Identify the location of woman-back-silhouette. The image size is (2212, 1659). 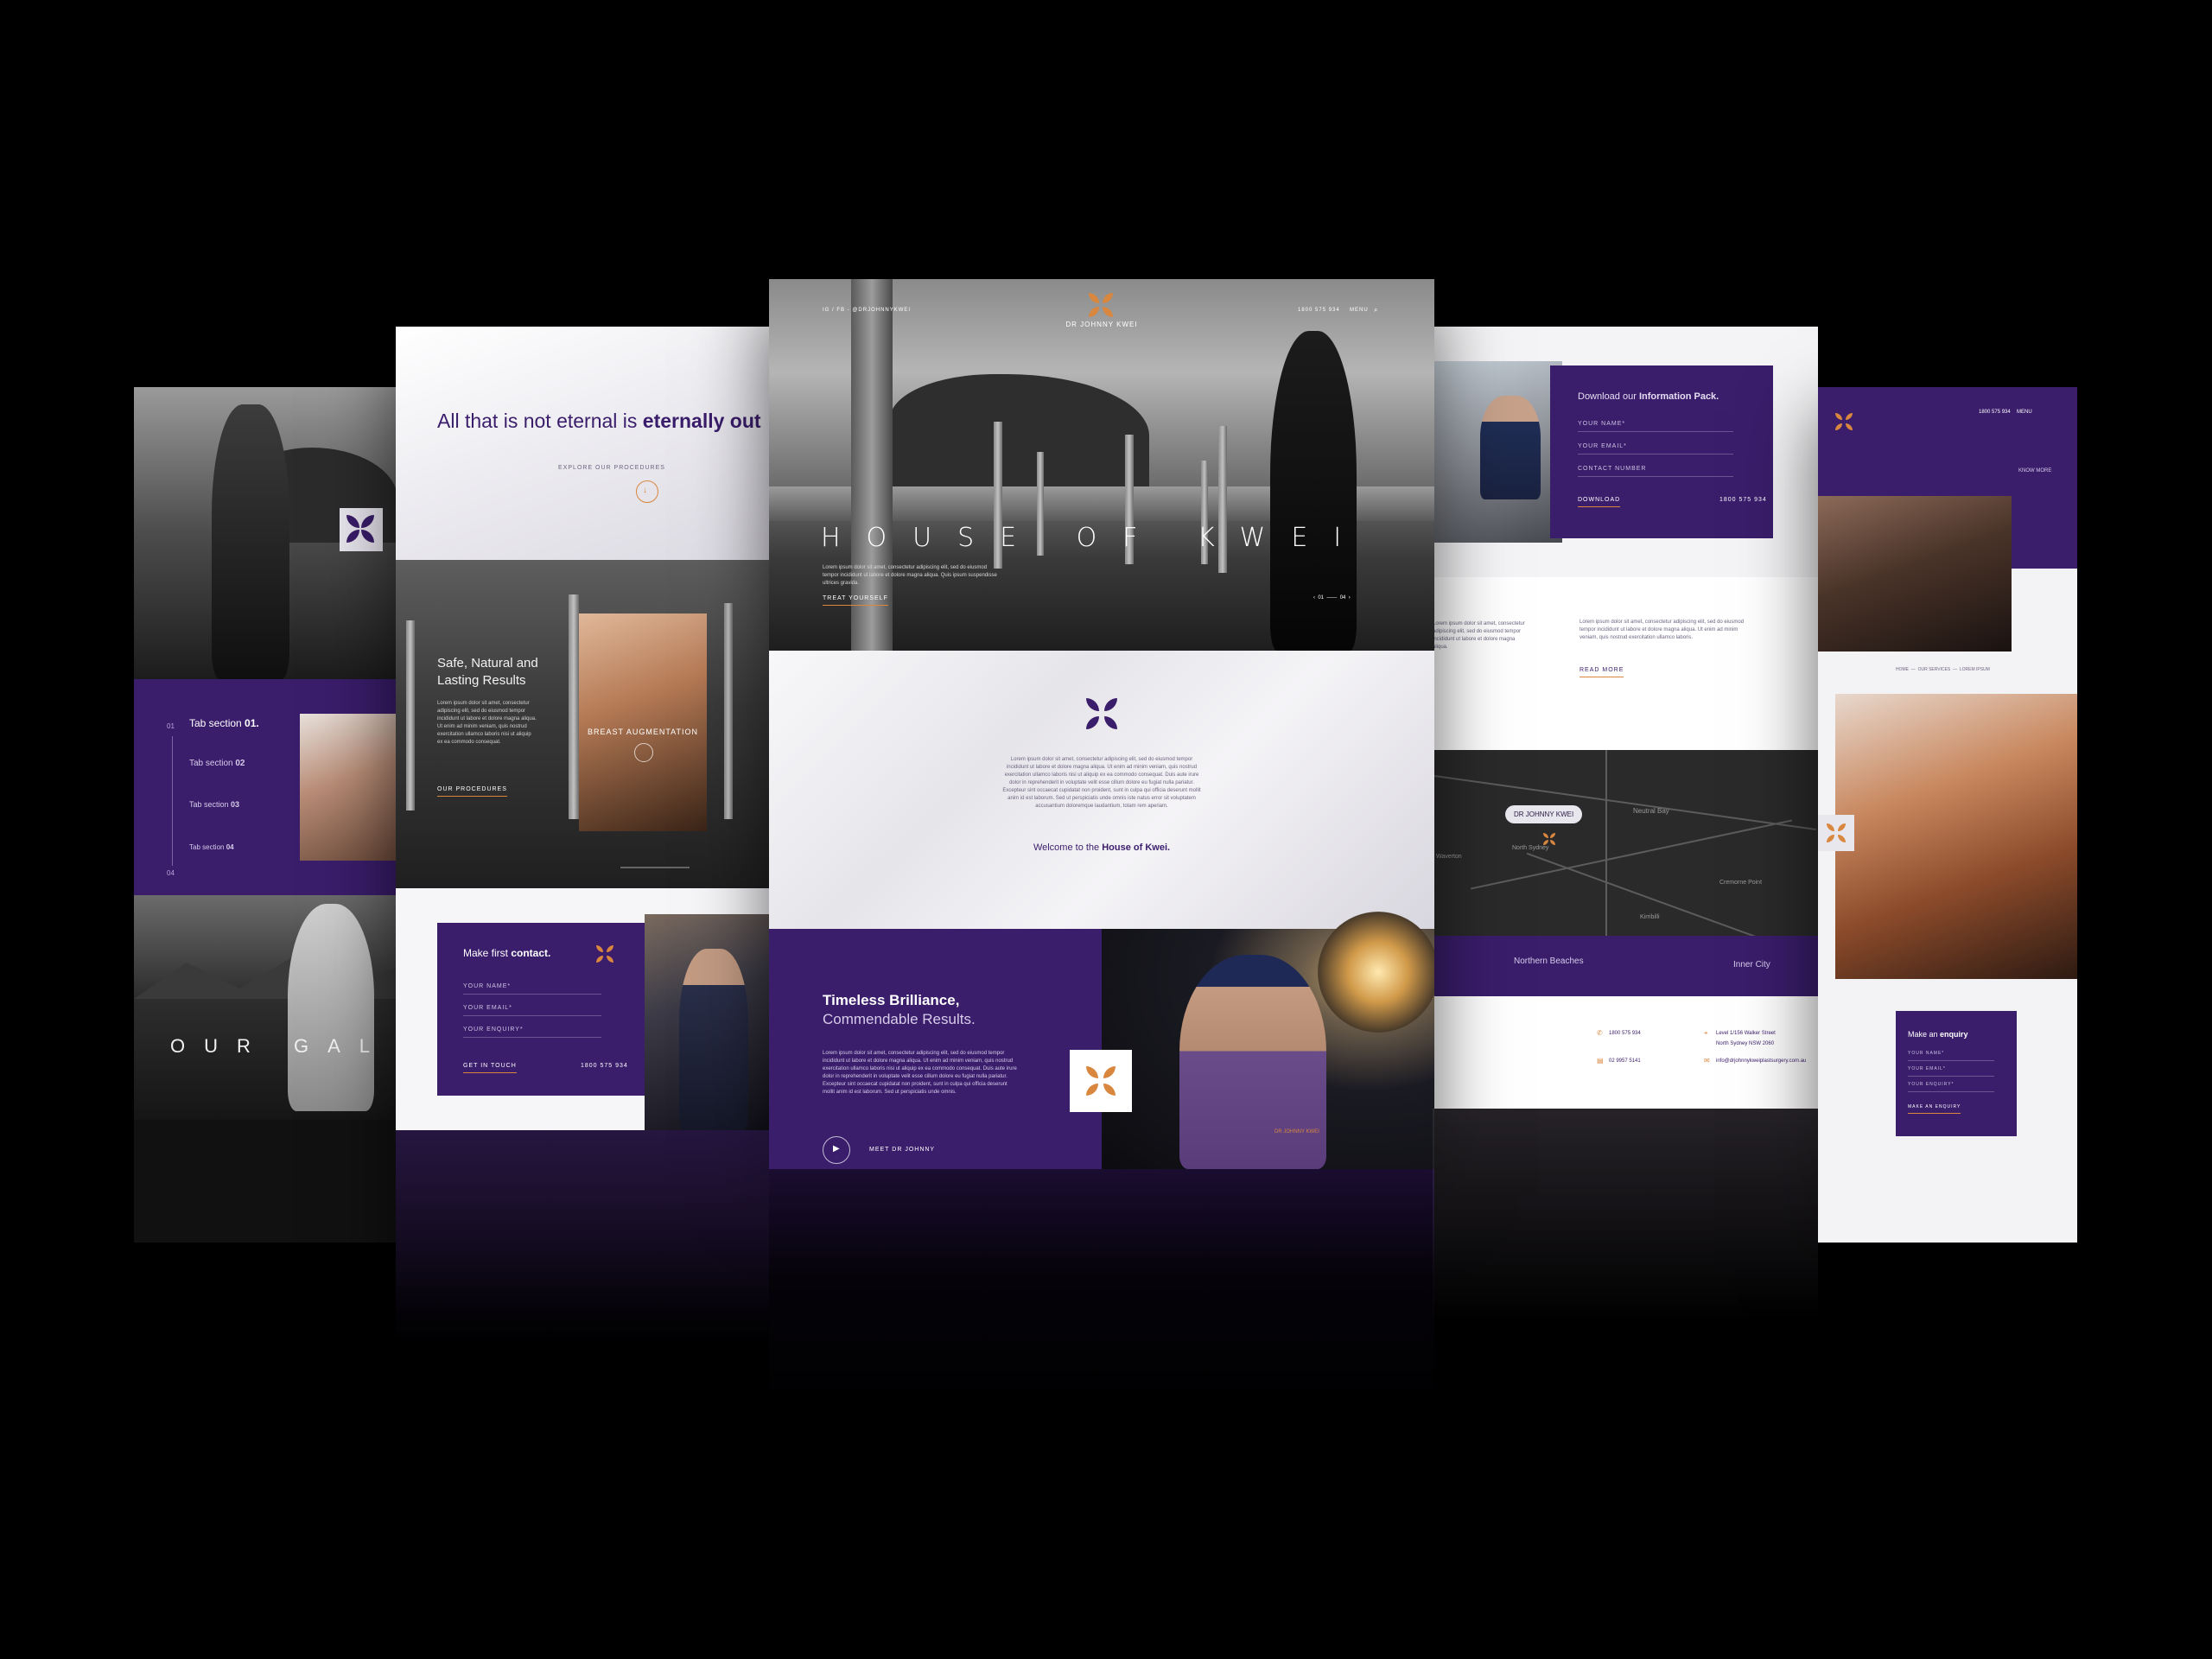
(331, 1007).